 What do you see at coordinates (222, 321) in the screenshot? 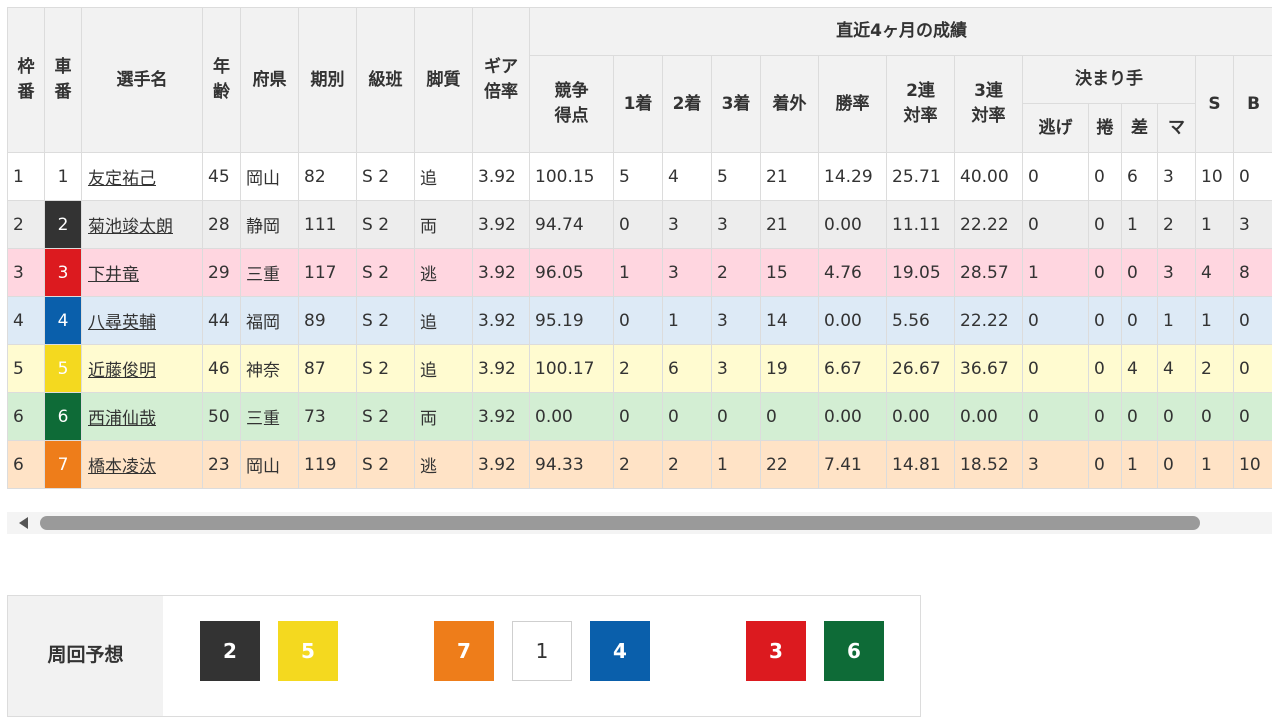
I see `age-cell: 44` at bounding box center [222, 321].